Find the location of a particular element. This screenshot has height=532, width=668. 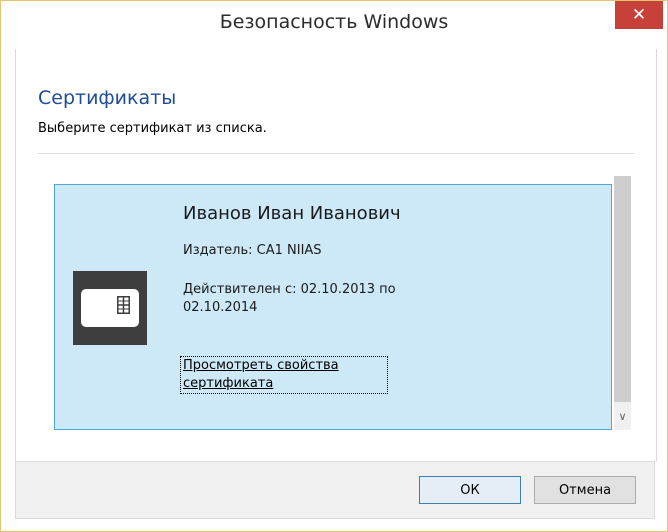

certificate-list-scrollbar: ∨ is located at coordinates (622, 303).